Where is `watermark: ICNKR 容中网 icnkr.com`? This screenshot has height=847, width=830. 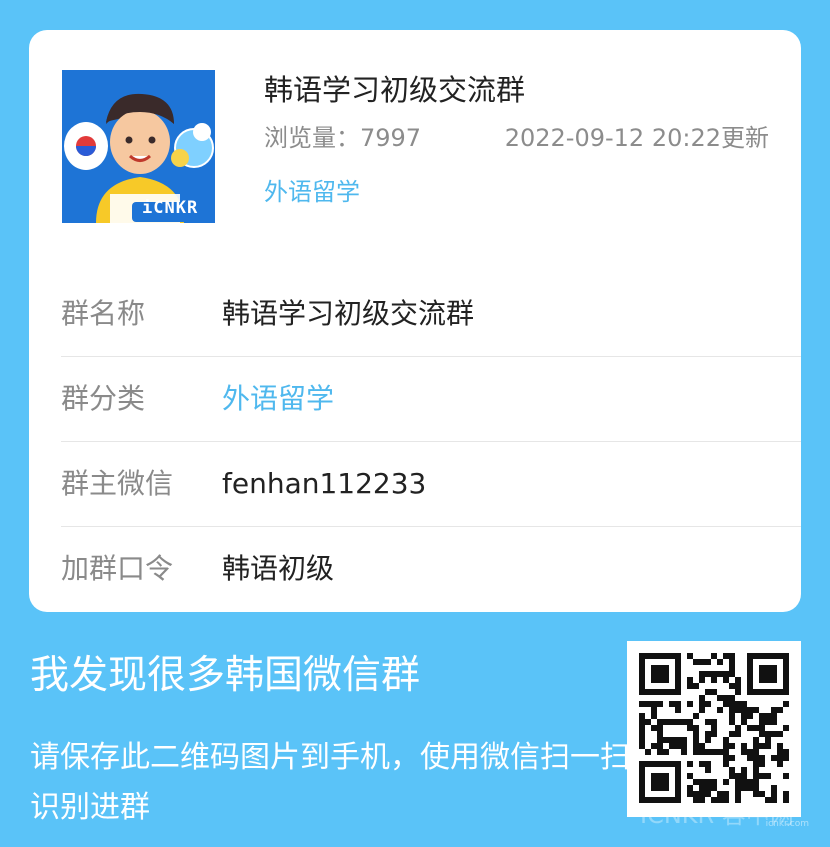 watermark: ICNKR 容中网 icnkr.com is located at coordinates (727, 815).